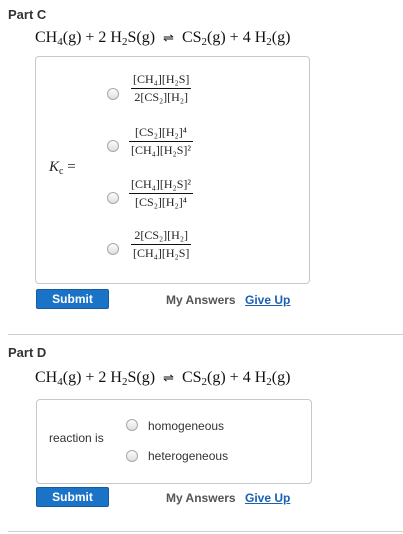 Image resolution: width=403 pixels, height=534 pixels. What do you see at coordinates (113, 249) in the screenshot?
I see `kc-option-4-radio` at bounding box center [113, 249].